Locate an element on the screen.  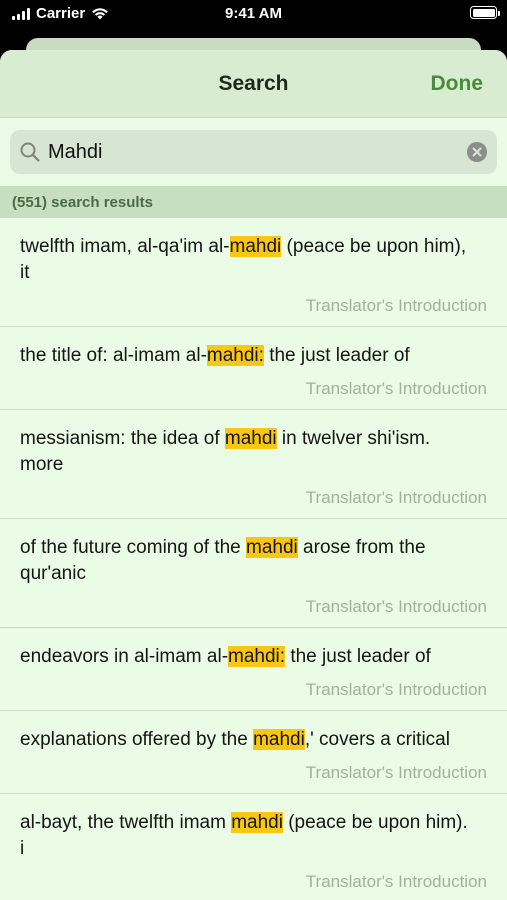
clear-search-icon is located at coordinates (477, 152).